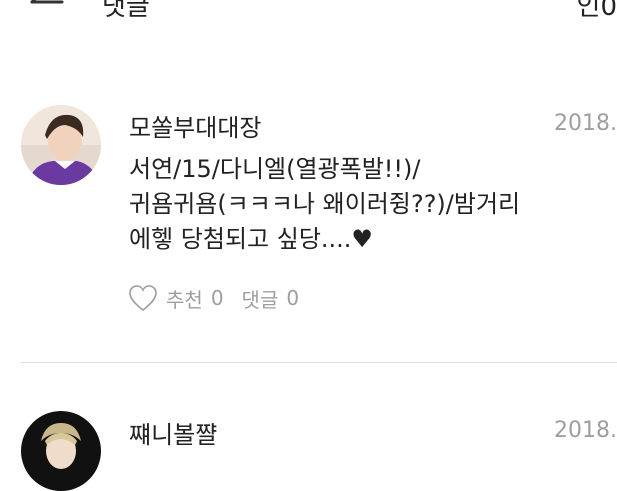  Describe the element at coordinates (260, 299) in the screenshot. I see `reply-label: 댓글` at that location.